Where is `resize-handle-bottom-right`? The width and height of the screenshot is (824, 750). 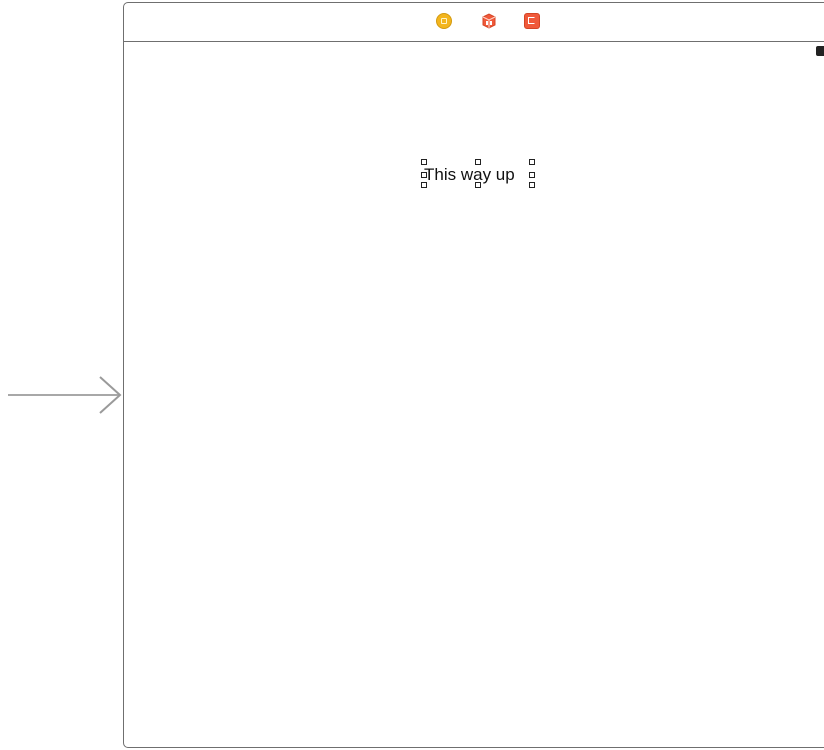
resize-handle-bottom-right is located at coordinates (532, 185).